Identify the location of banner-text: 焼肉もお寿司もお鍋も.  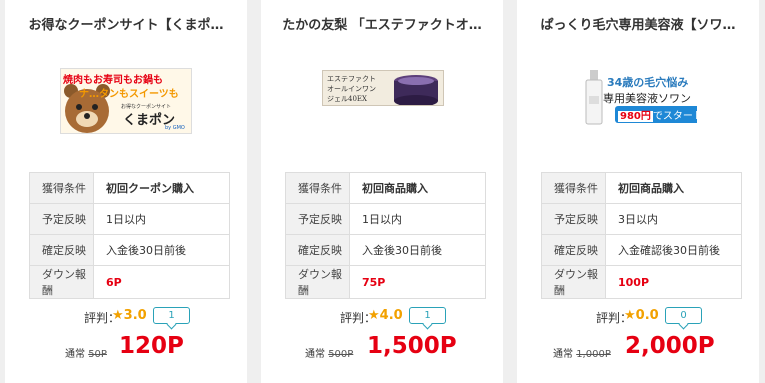
(113, 80).